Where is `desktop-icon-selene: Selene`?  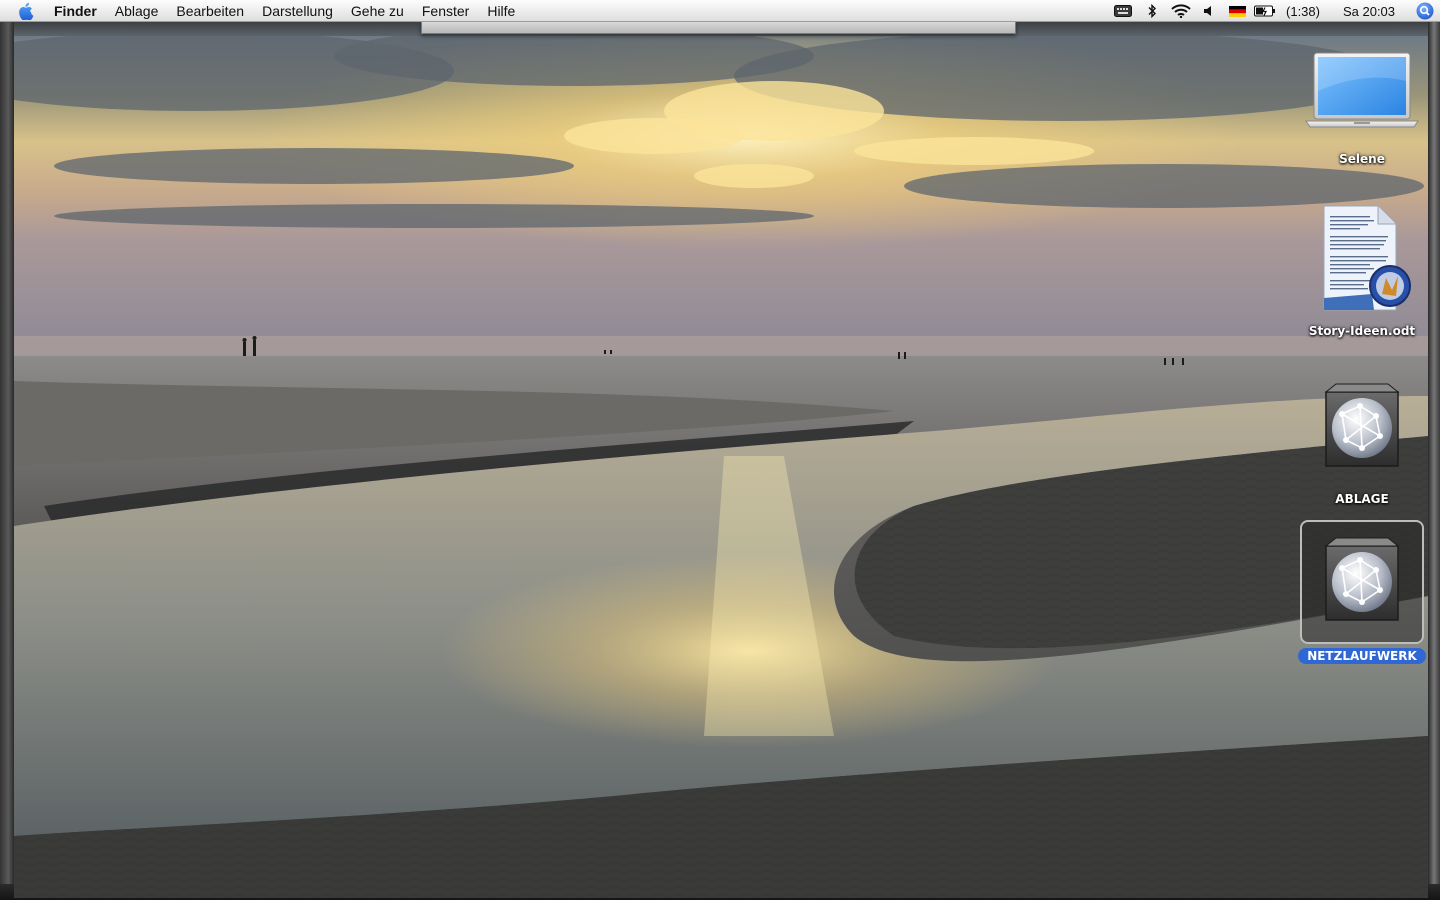 desktop-icon-selene: Selene is located at coordinates (1362, 102).